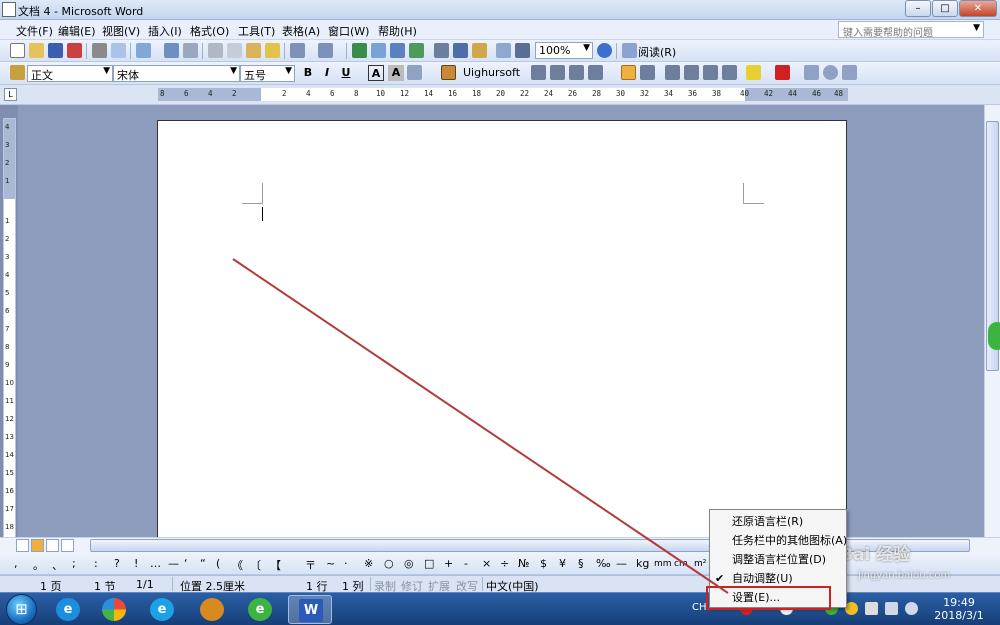  What do you see at coordinates (346, 563) in the screenshot?
I see `symbol-button: ·` at bounding box center [346, 563].